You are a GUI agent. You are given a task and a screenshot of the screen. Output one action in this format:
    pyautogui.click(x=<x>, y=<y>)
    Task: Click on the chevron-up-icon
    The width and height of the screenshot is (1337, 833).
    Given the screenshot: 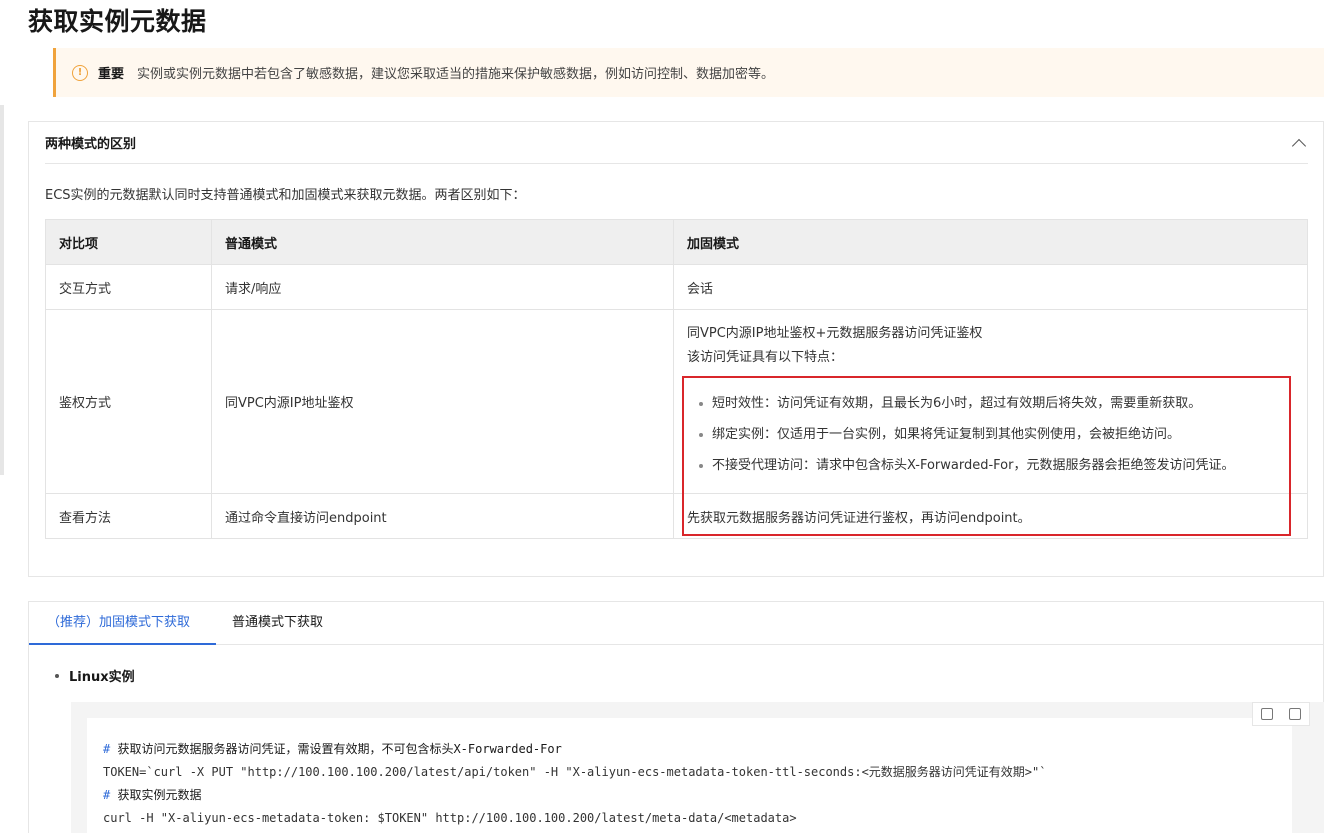 What is the action you would take?
    pyautogui.click(x=1299, y=145)
    